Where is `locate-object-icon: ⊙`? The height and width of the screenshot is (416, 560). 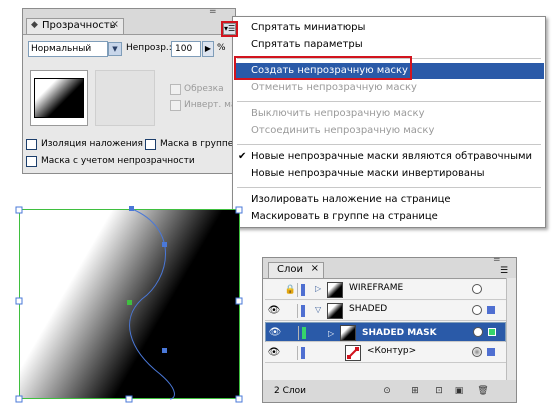 locate-object-icon: ⊙ is located at coordinates (387, 391).